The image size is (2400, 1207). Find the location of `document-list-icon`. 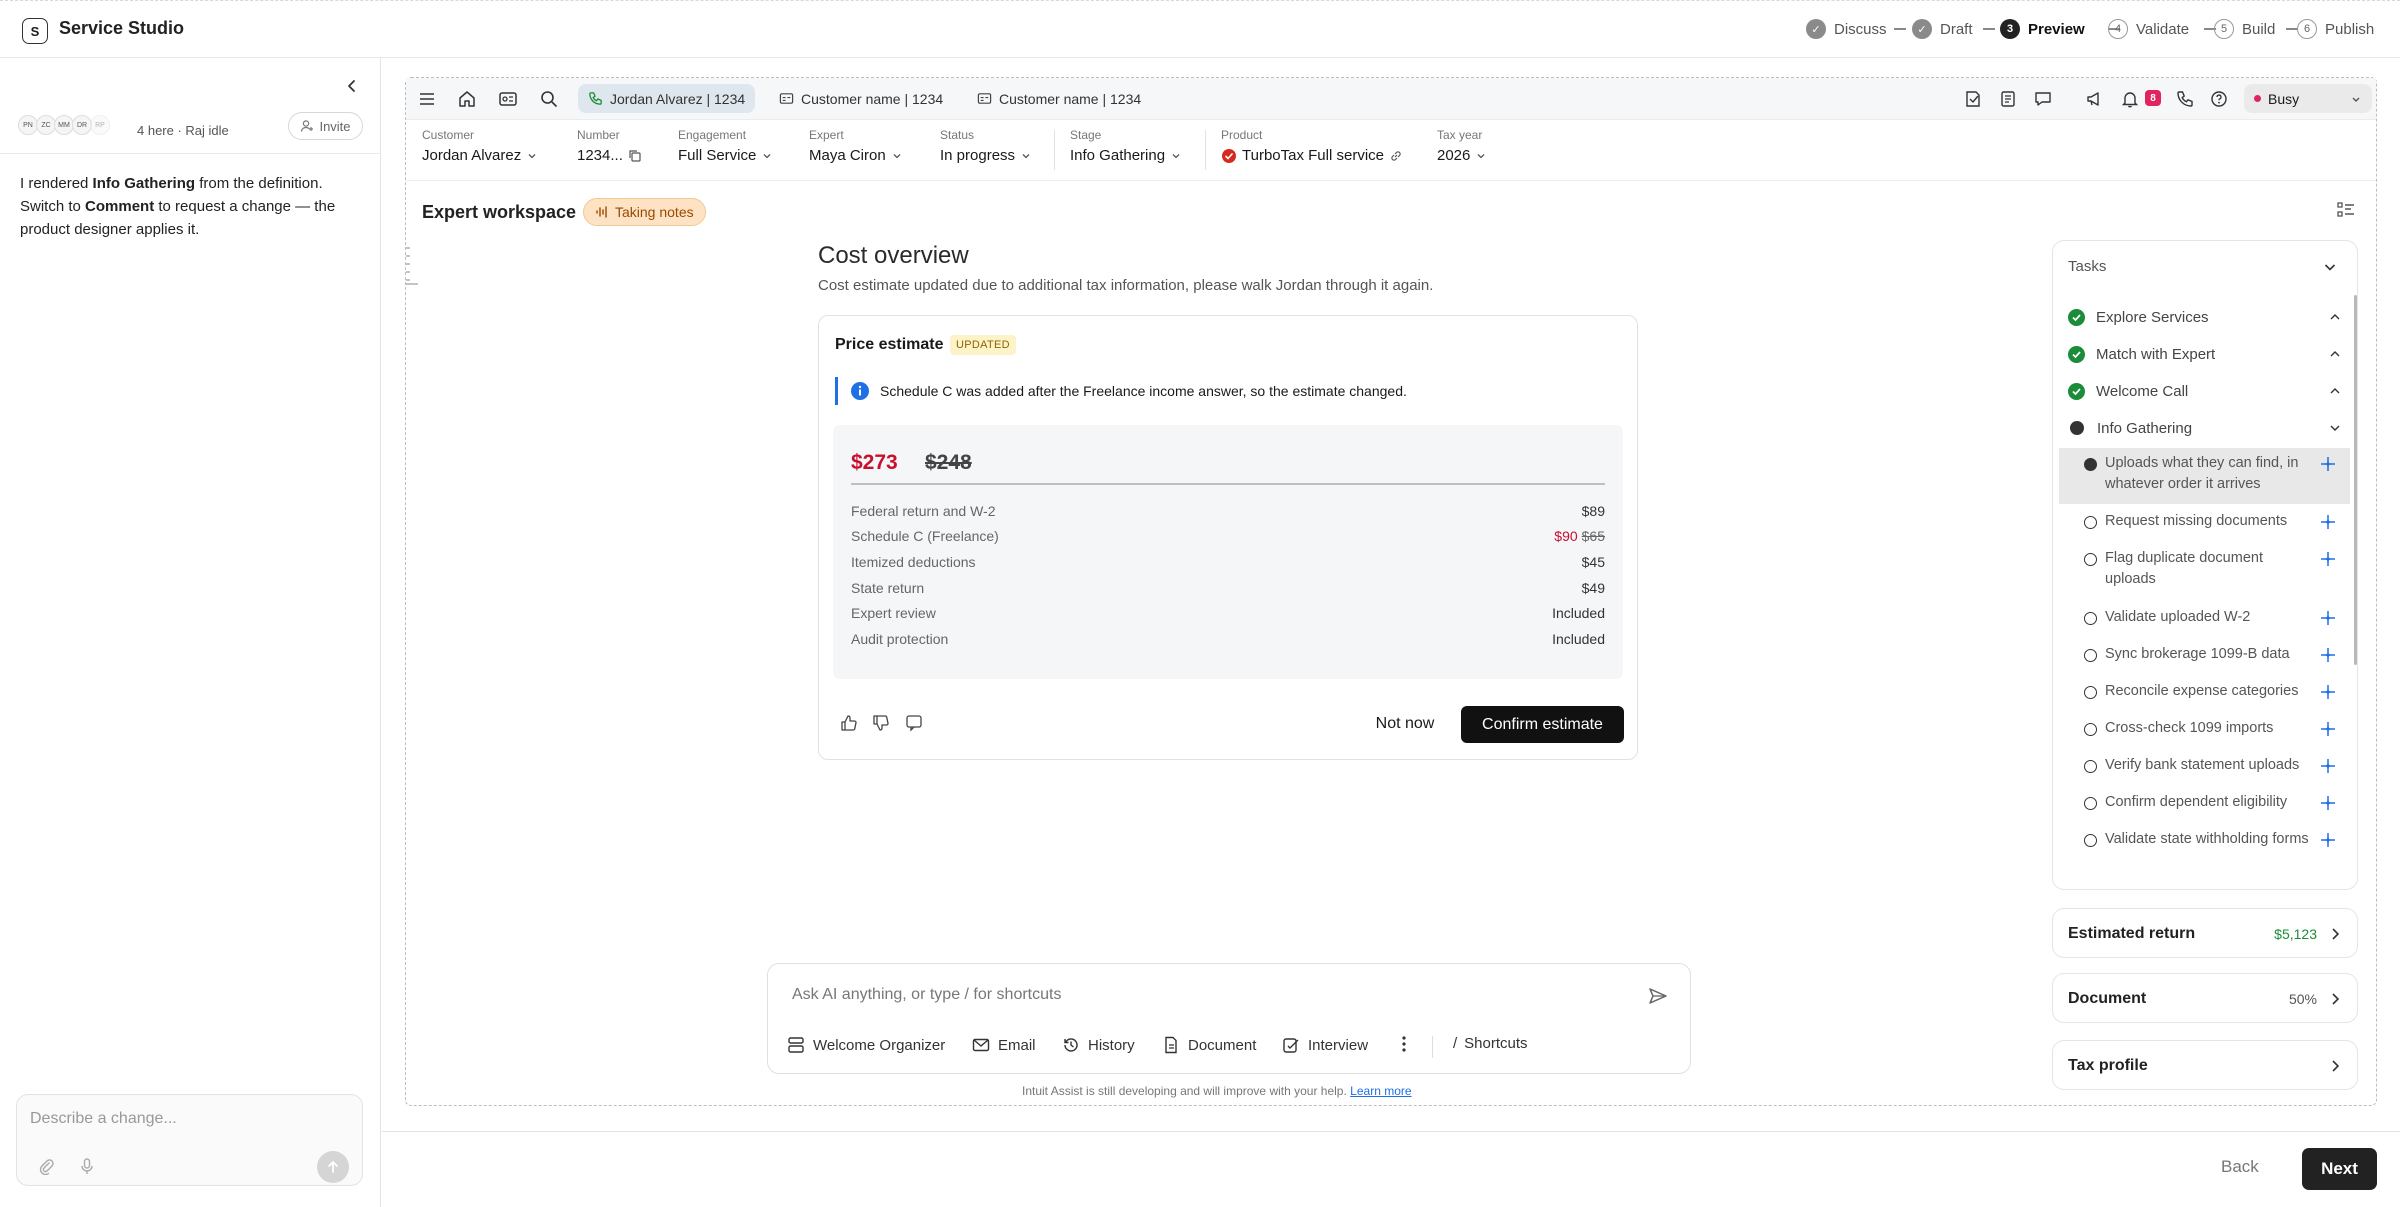

document-list-icon is located at coordinates (2008, 99).